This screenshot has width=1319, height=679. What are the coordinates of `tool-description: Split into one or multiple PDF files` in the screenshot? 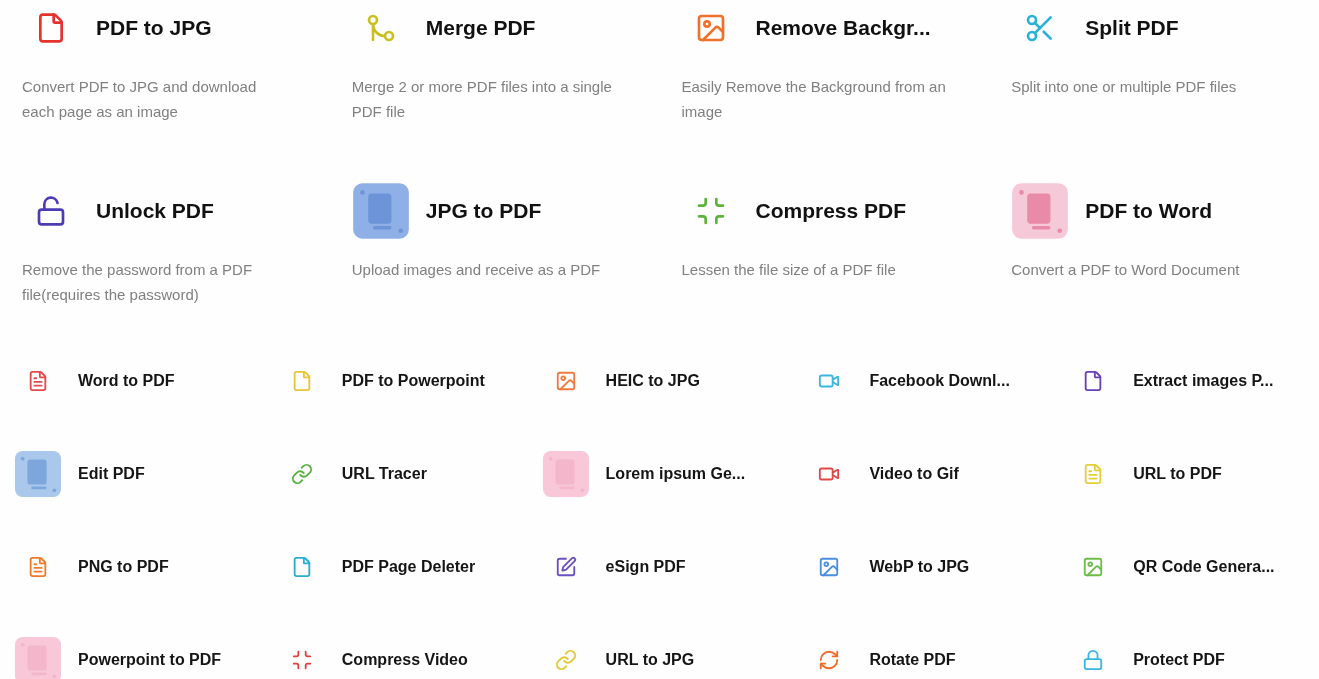 It's located at (1124, 87).